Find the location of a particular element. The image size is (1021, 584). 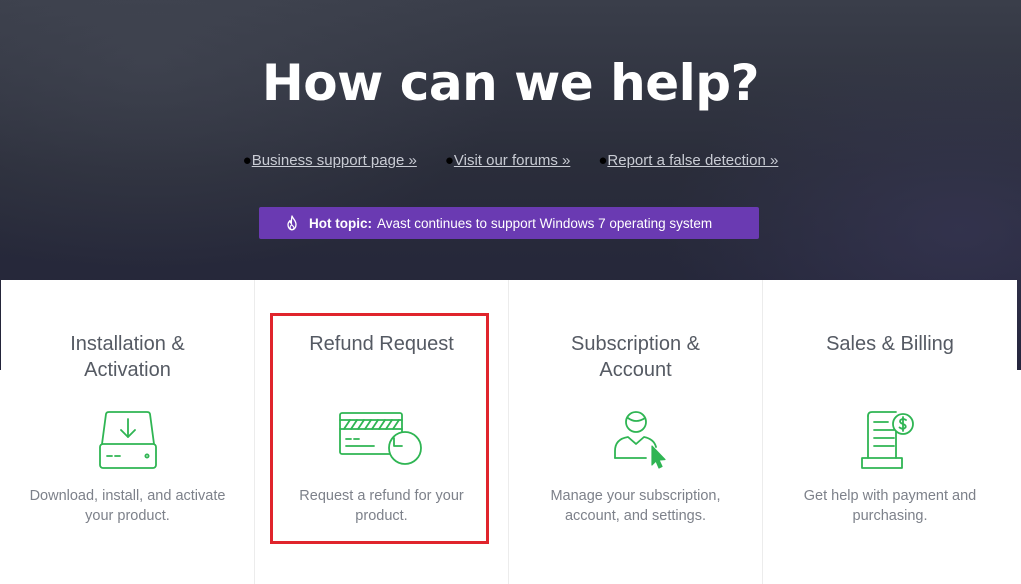

forums-link-label: Visit our forums » is located at coordinates (512, 160).